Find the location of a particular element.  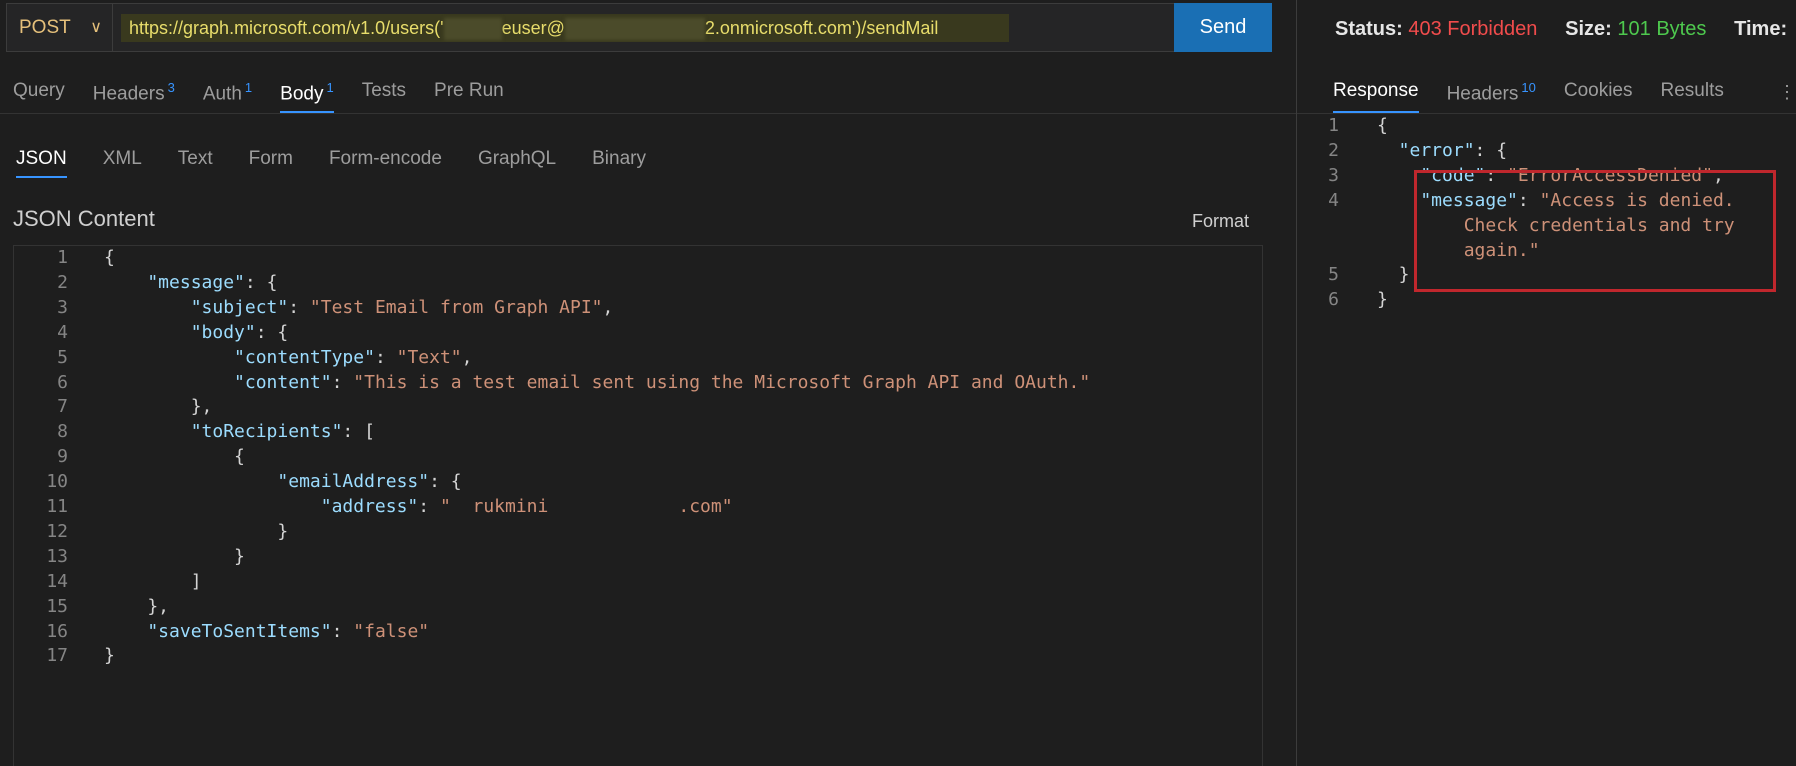

response-tab-results: Results is located at coordinates (1692, 96).